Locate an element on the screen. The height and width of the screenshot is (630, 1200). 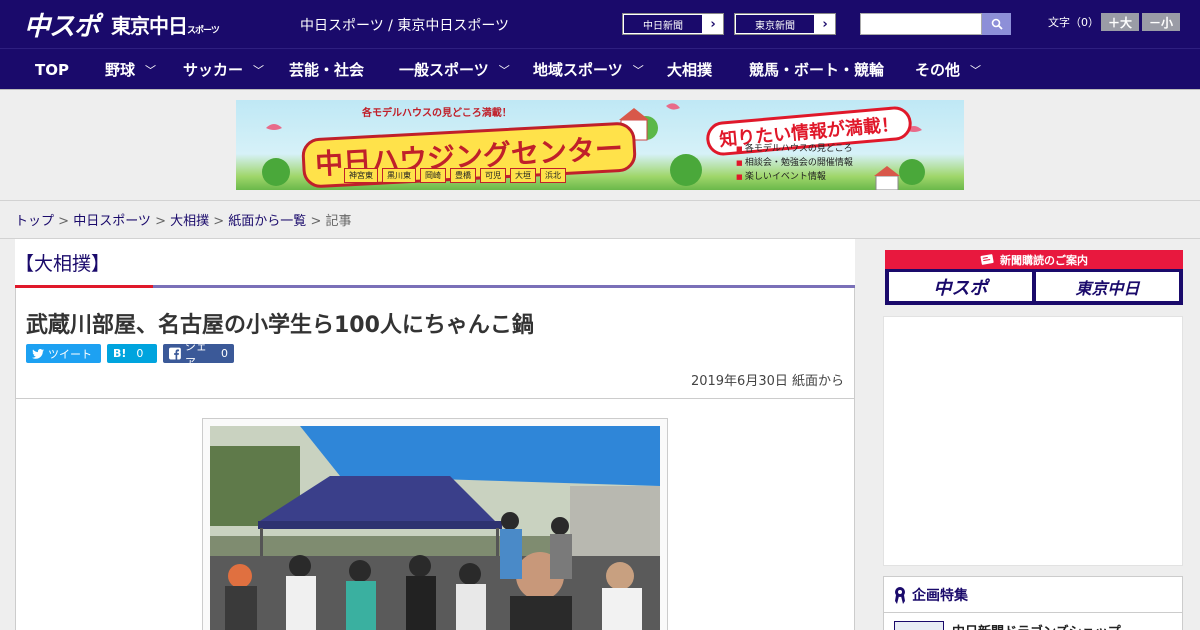
nav-item-soccer: サッカー ﹀ is located at coordinates (223, 69).